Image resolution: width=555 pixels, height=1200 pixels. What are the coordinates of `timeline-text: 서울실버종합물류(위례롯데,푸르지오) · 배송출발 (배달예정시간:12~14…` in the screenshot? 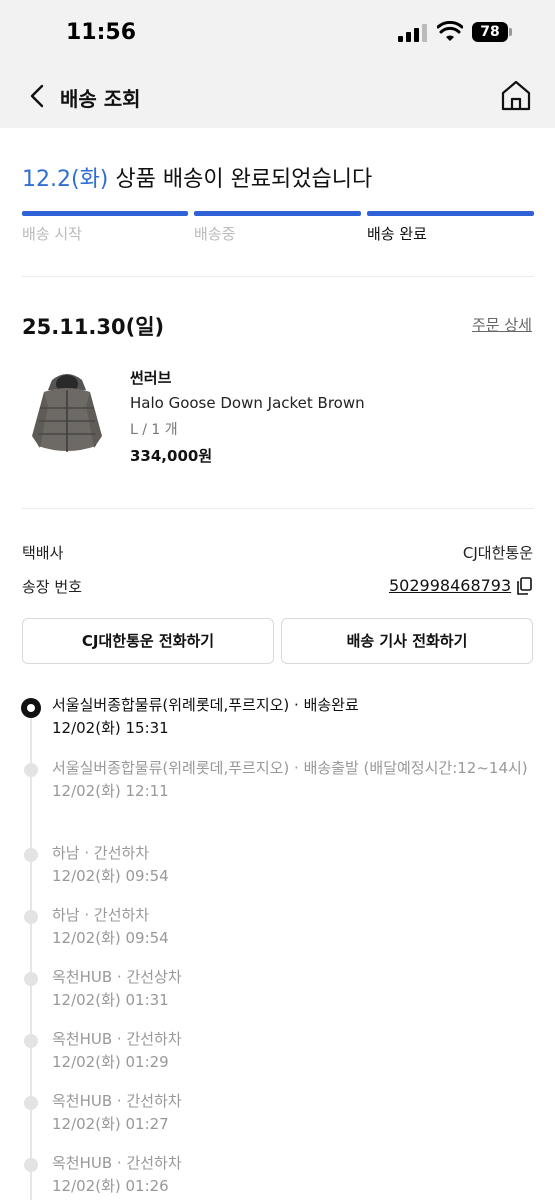 It's located at (292, 780).